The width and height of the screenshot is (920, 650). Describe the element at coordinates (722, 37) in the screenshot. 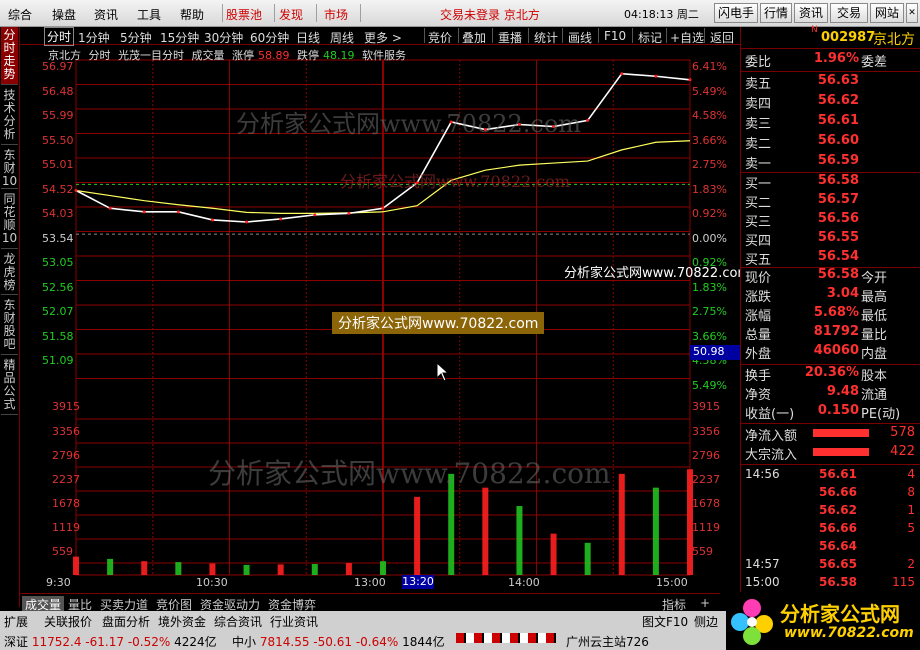

I see `tool-back: 返回` at that location.